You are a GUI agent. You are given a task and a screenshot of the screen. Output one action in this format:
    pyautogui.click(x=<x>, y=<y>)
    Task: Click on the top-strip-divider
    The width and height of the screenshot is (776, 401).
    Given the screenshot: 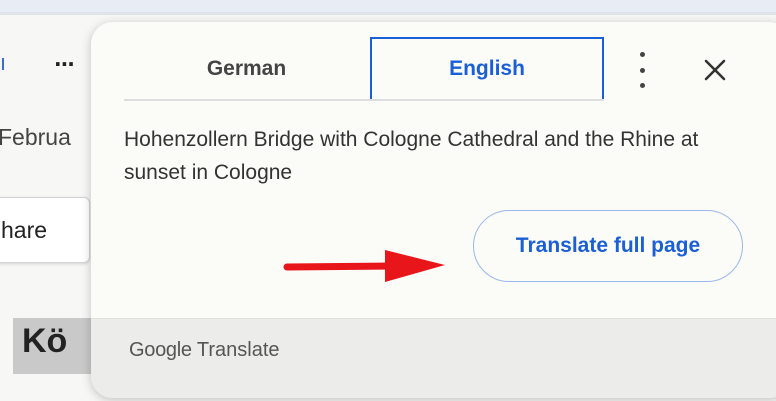 What is the action you would take?
    pyautogui.click(x=388, y=13)
    